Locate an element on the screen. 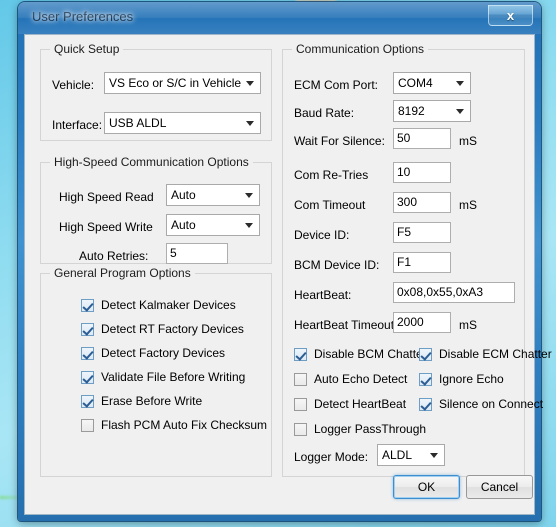 The height and width of the screenshot is (527, 556). checkbox-logger-passthrough: Logger PassThrough is located at coordinates (360, 429).